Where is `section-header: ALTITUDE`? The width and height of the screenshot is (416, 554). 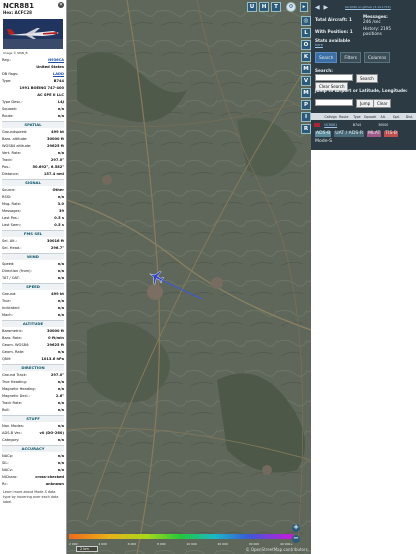 section-header: ALTITUDE is located at coordinates (33, 323).